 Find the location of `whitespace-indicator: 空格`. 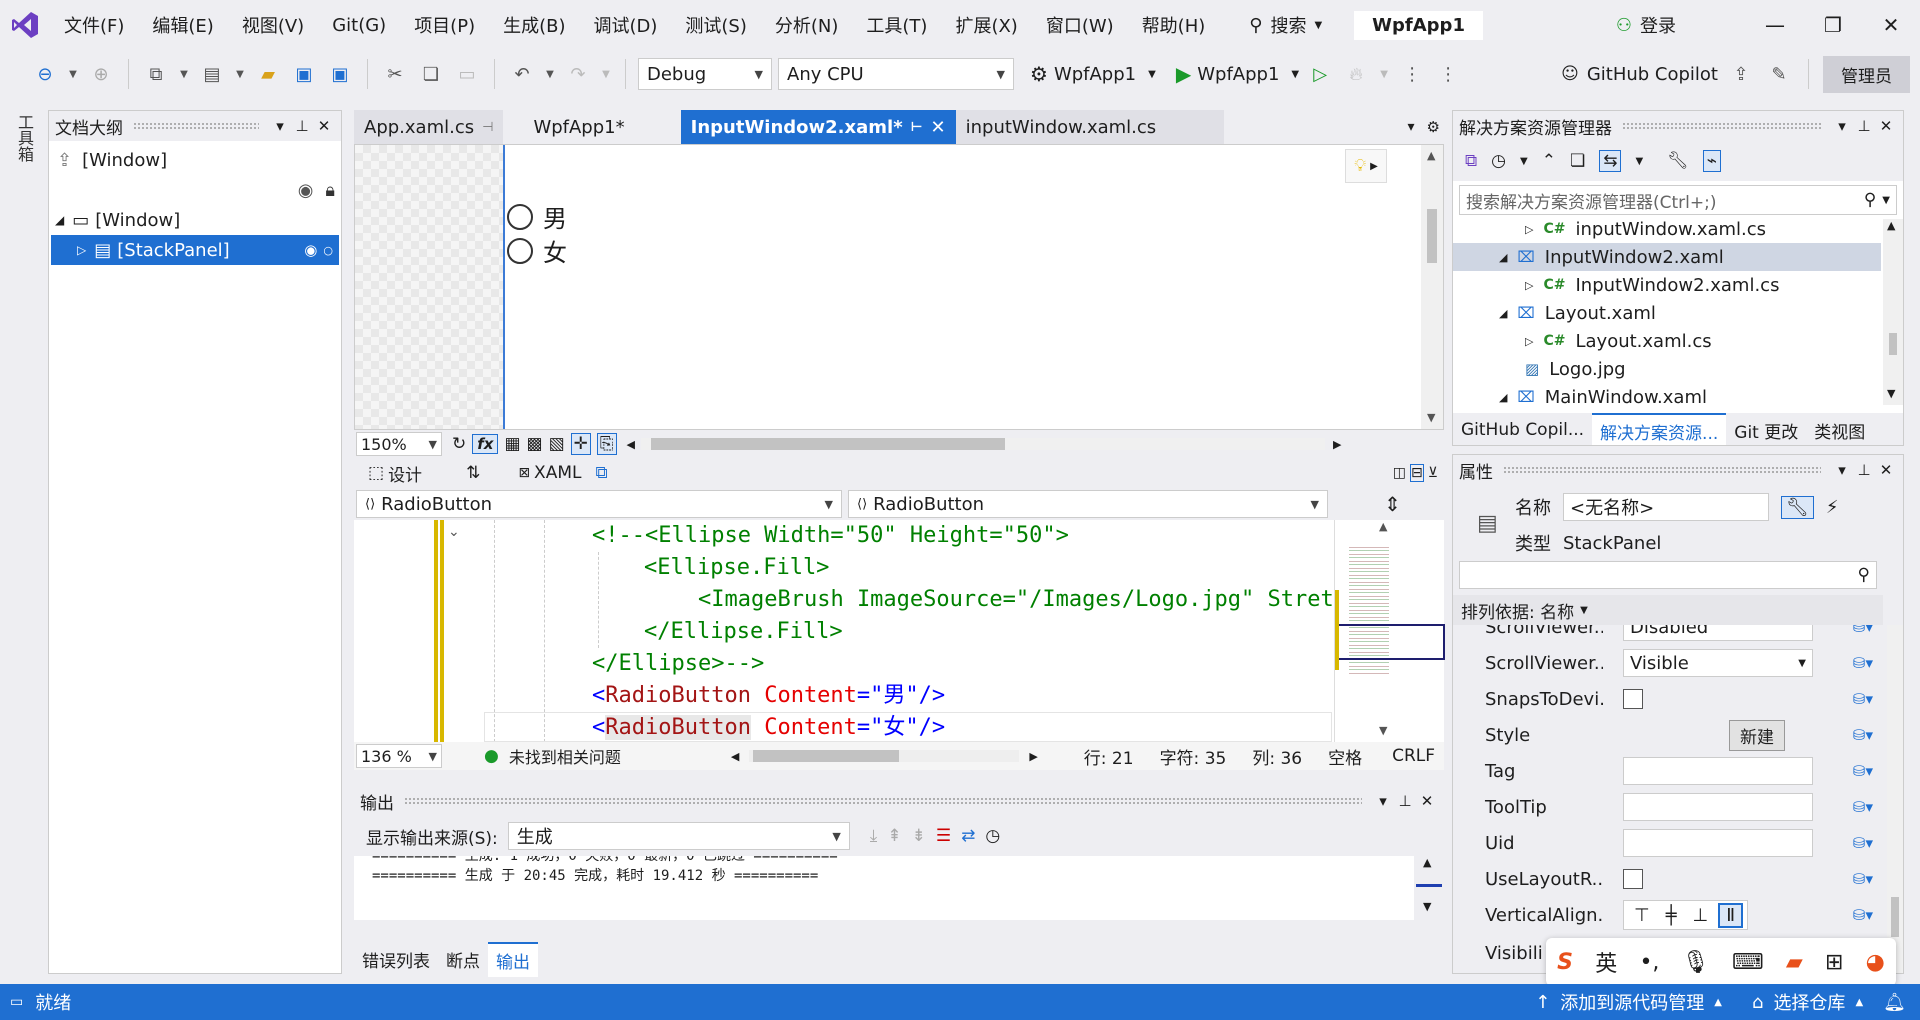

whitespace-indicator: 空格 is located at coordinates (1345, 756).